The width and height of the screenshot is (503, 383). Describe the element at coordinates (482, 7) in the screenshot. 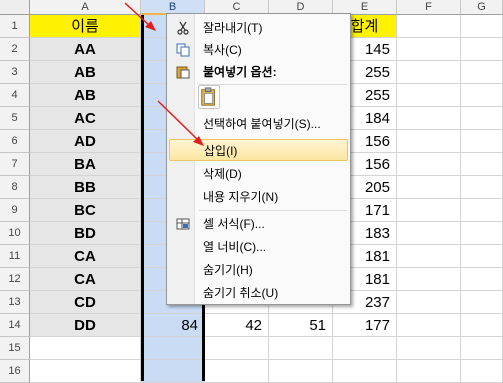

I see `column-header-g: G` at that location.